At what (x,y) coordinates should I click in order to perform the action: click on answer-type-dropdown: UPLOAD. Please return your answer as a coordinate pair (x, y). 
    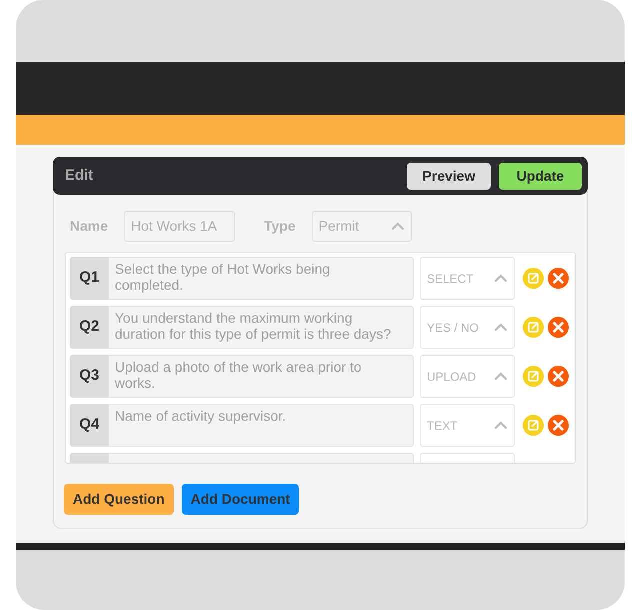
    Looking at the image, I should click on (467, 376).